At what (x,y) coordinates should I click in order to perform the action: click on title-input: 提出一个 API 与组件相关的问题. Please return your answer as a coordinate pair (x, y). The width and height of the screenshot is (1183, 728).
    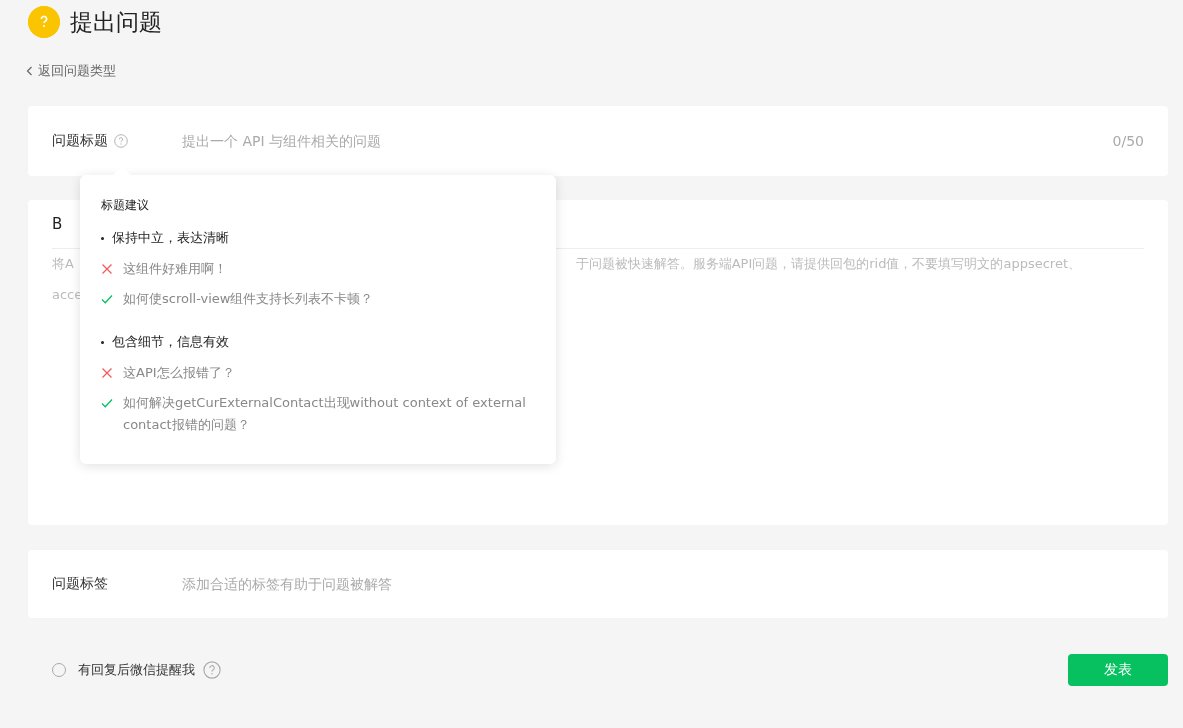
    Looking at the image, I should click on (647, 141).